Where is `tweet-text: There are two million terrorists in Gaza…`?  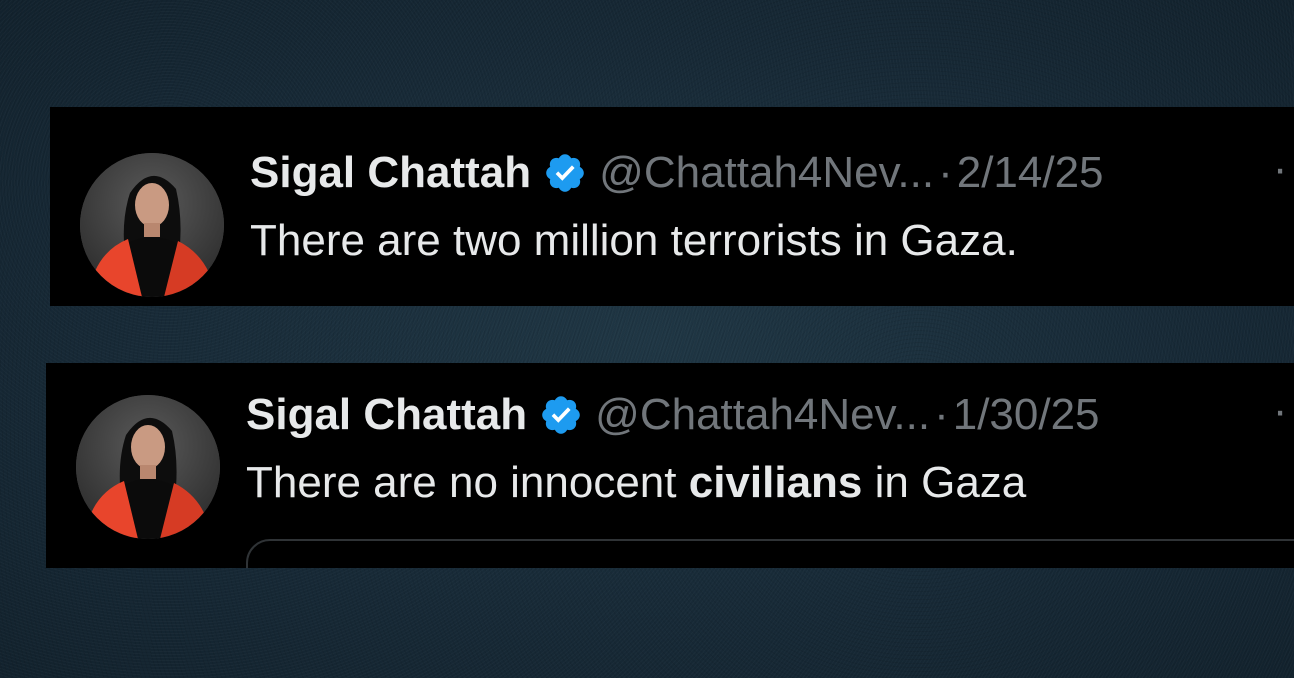 tweet-text: There are two million terrorists in Gaza… is located at coordinates (634, 241).